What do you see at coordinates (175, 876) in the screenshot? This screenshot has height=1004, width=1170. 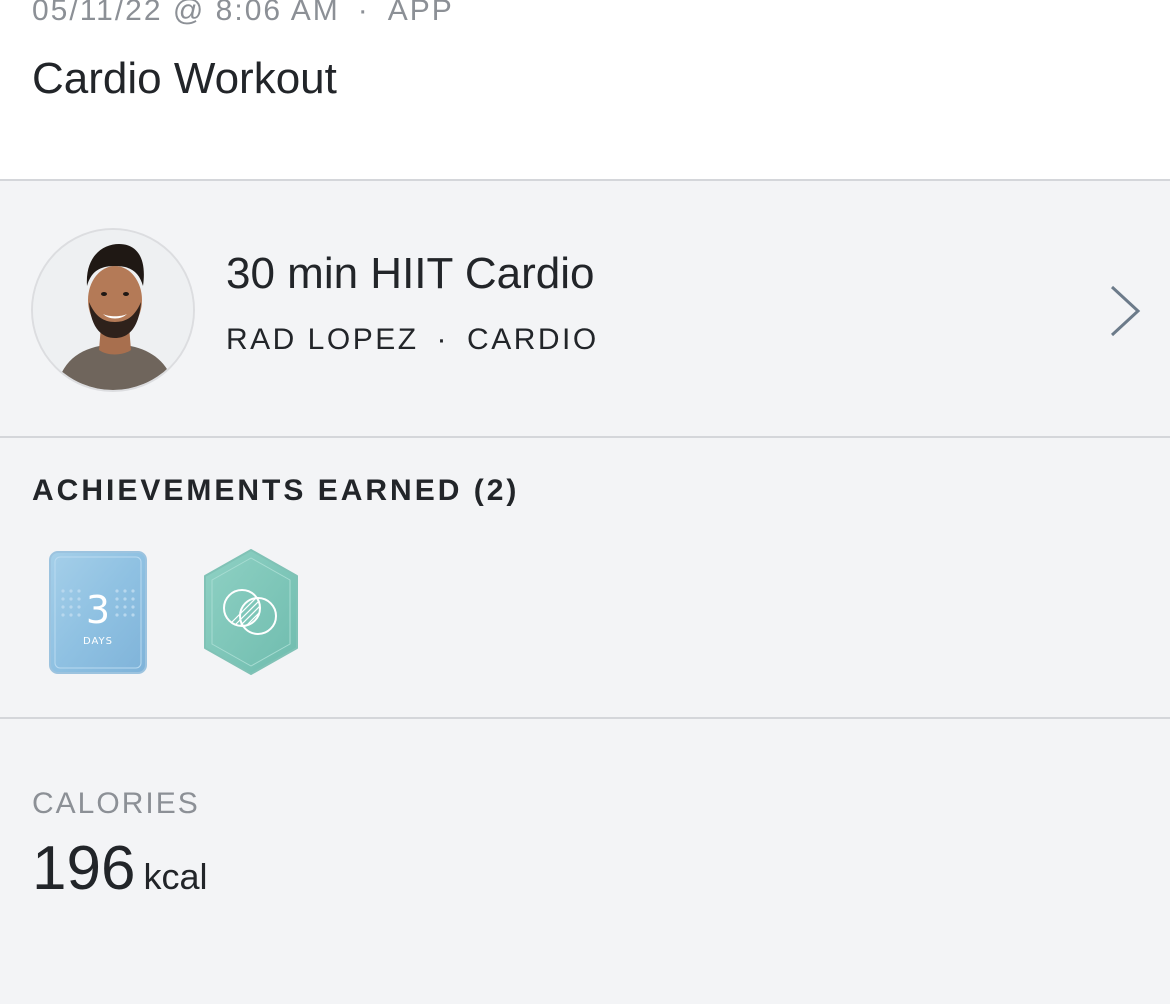 I see `calories-unit: kcal` at bounding box center [175, 876].